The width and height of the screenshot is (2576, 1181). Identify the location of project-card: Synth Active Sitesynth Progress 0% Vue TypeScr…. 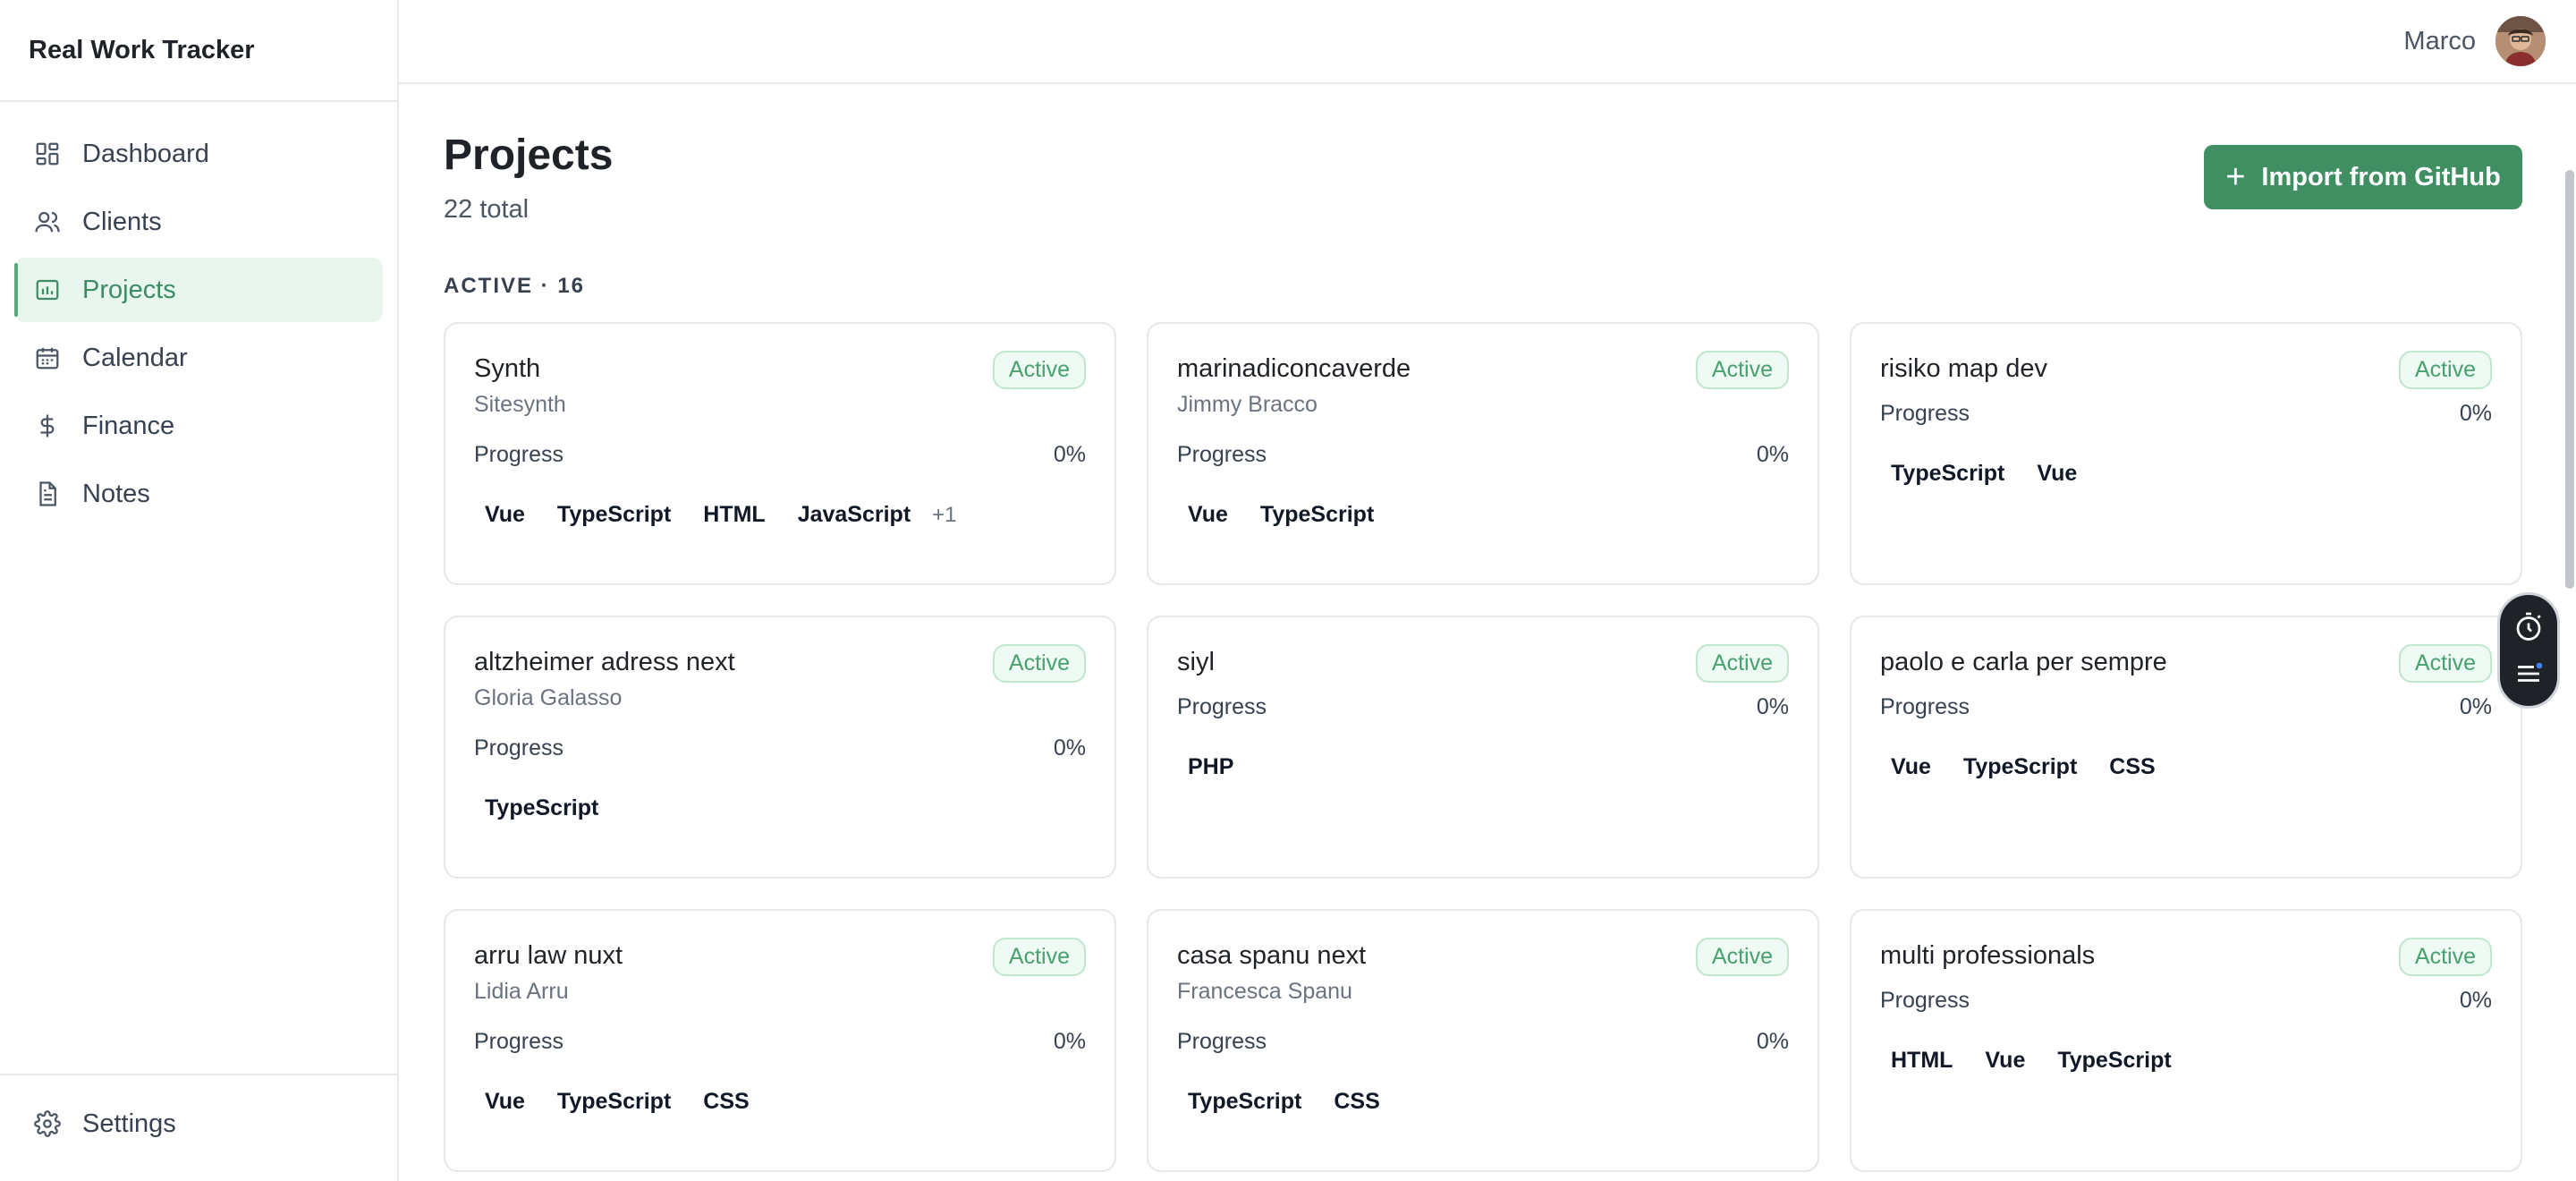
(780, 453).